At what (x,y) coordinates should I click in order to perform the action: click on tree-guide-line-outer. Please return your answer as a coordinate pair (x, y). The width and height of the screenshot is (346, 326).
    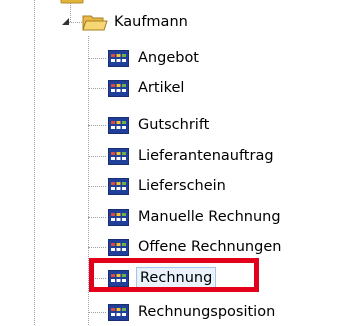
    Looking at the image, I should click on (34, 162).